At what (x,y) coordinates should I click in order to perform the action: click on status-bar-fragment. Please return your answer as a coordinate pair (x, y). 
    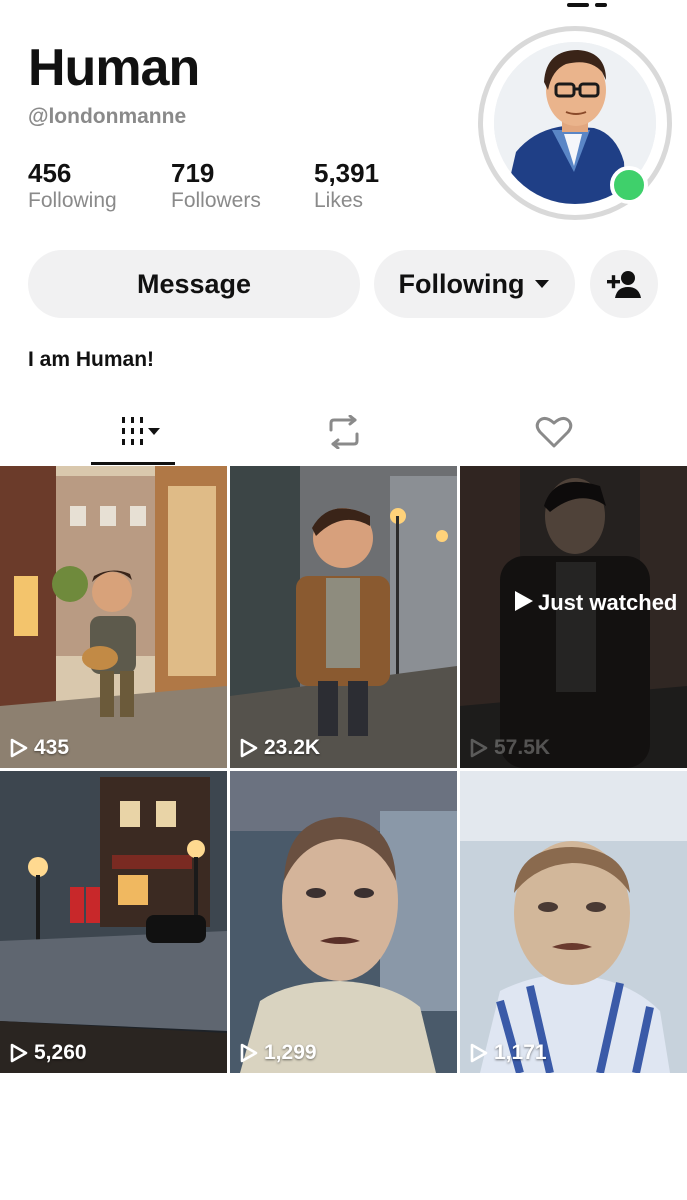
    Looking at the image, I should click on (607, 3).